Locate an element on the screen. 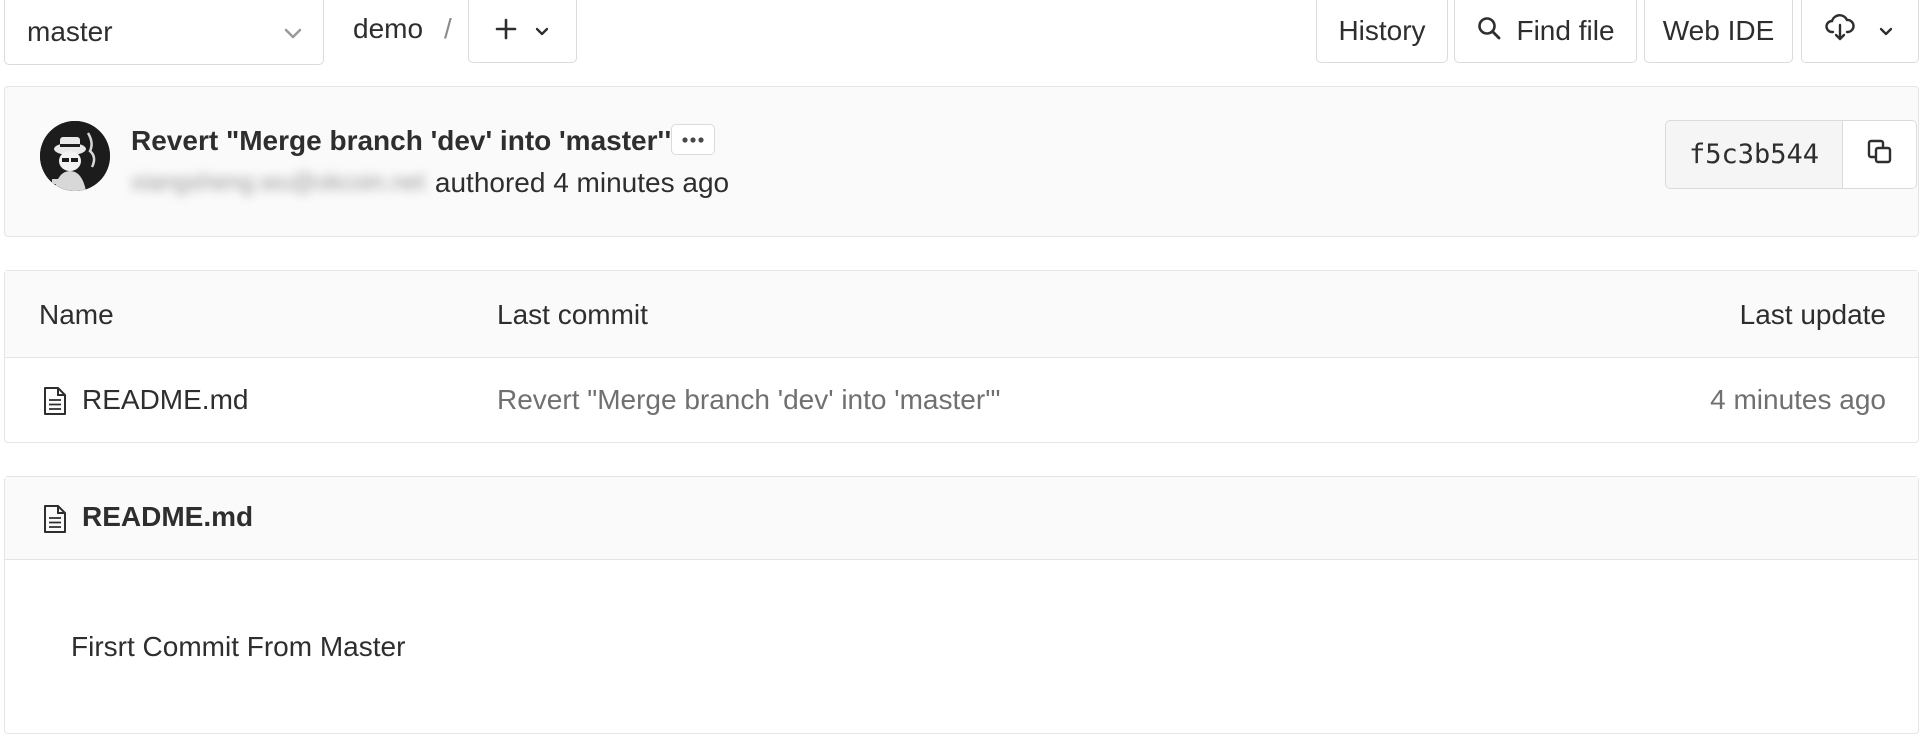  avatar is located at coordinates (75, 156).